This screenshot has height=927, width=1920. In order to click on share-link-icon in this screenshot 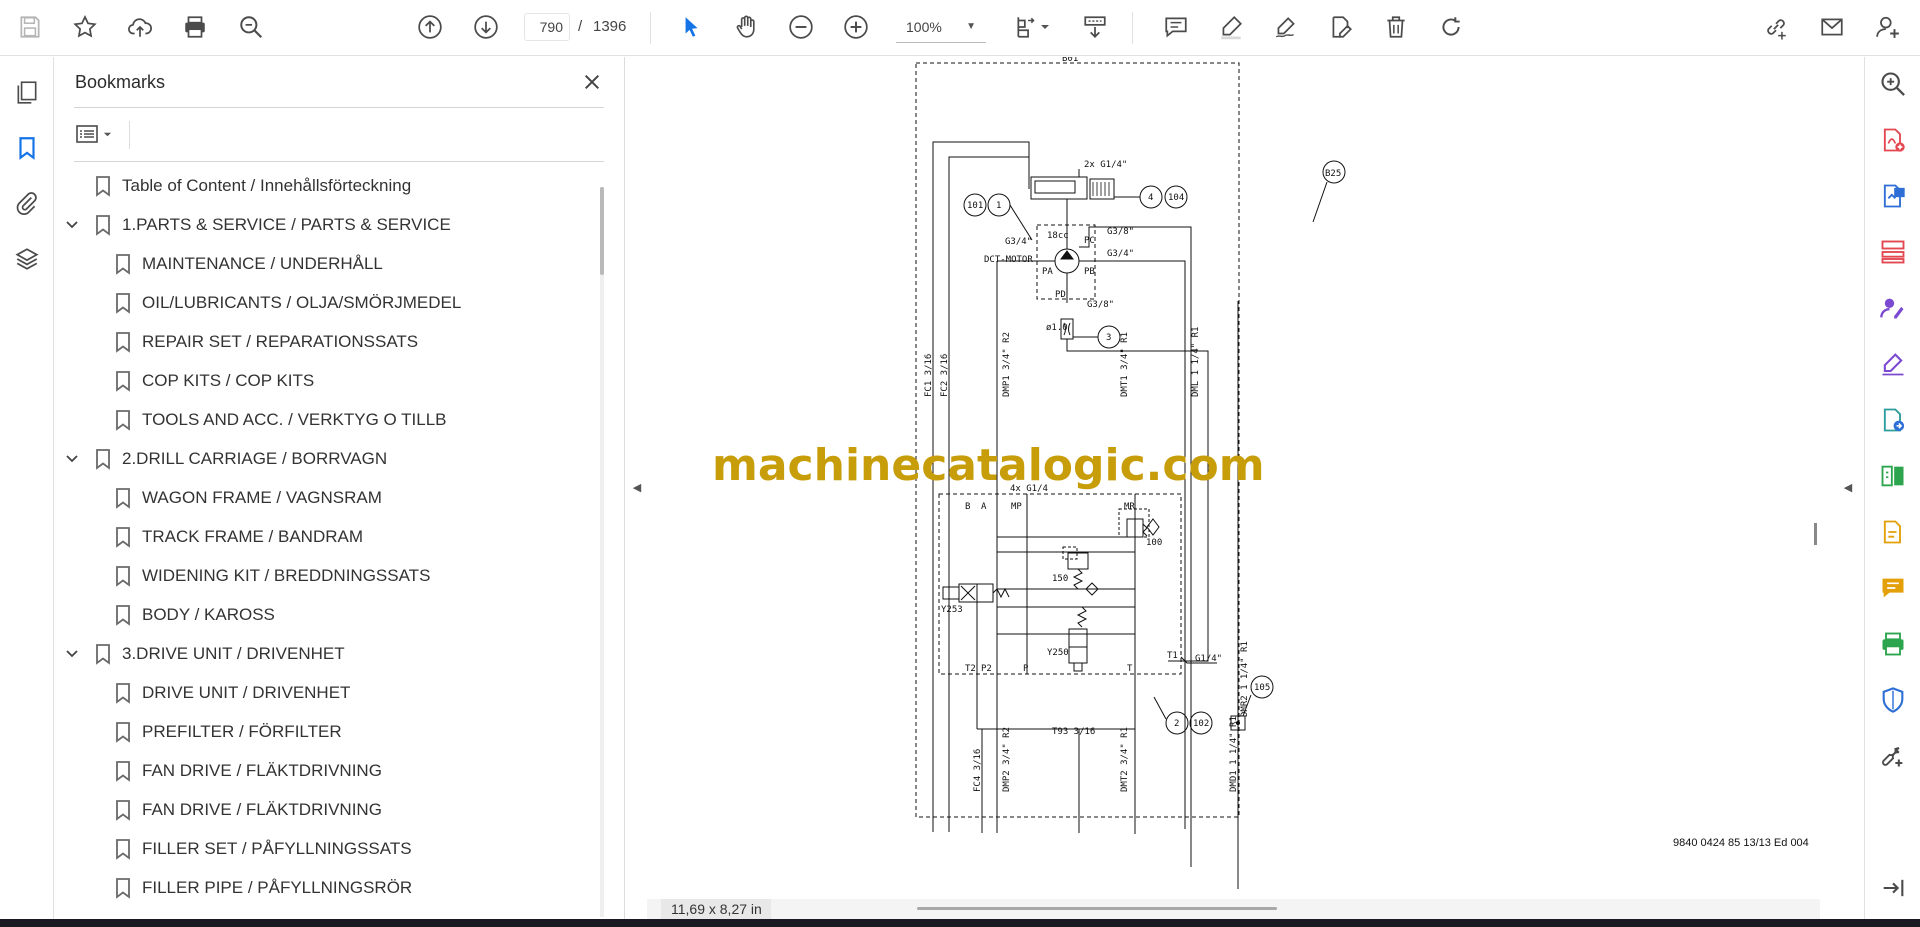, I will do `click(1776, 27)`.